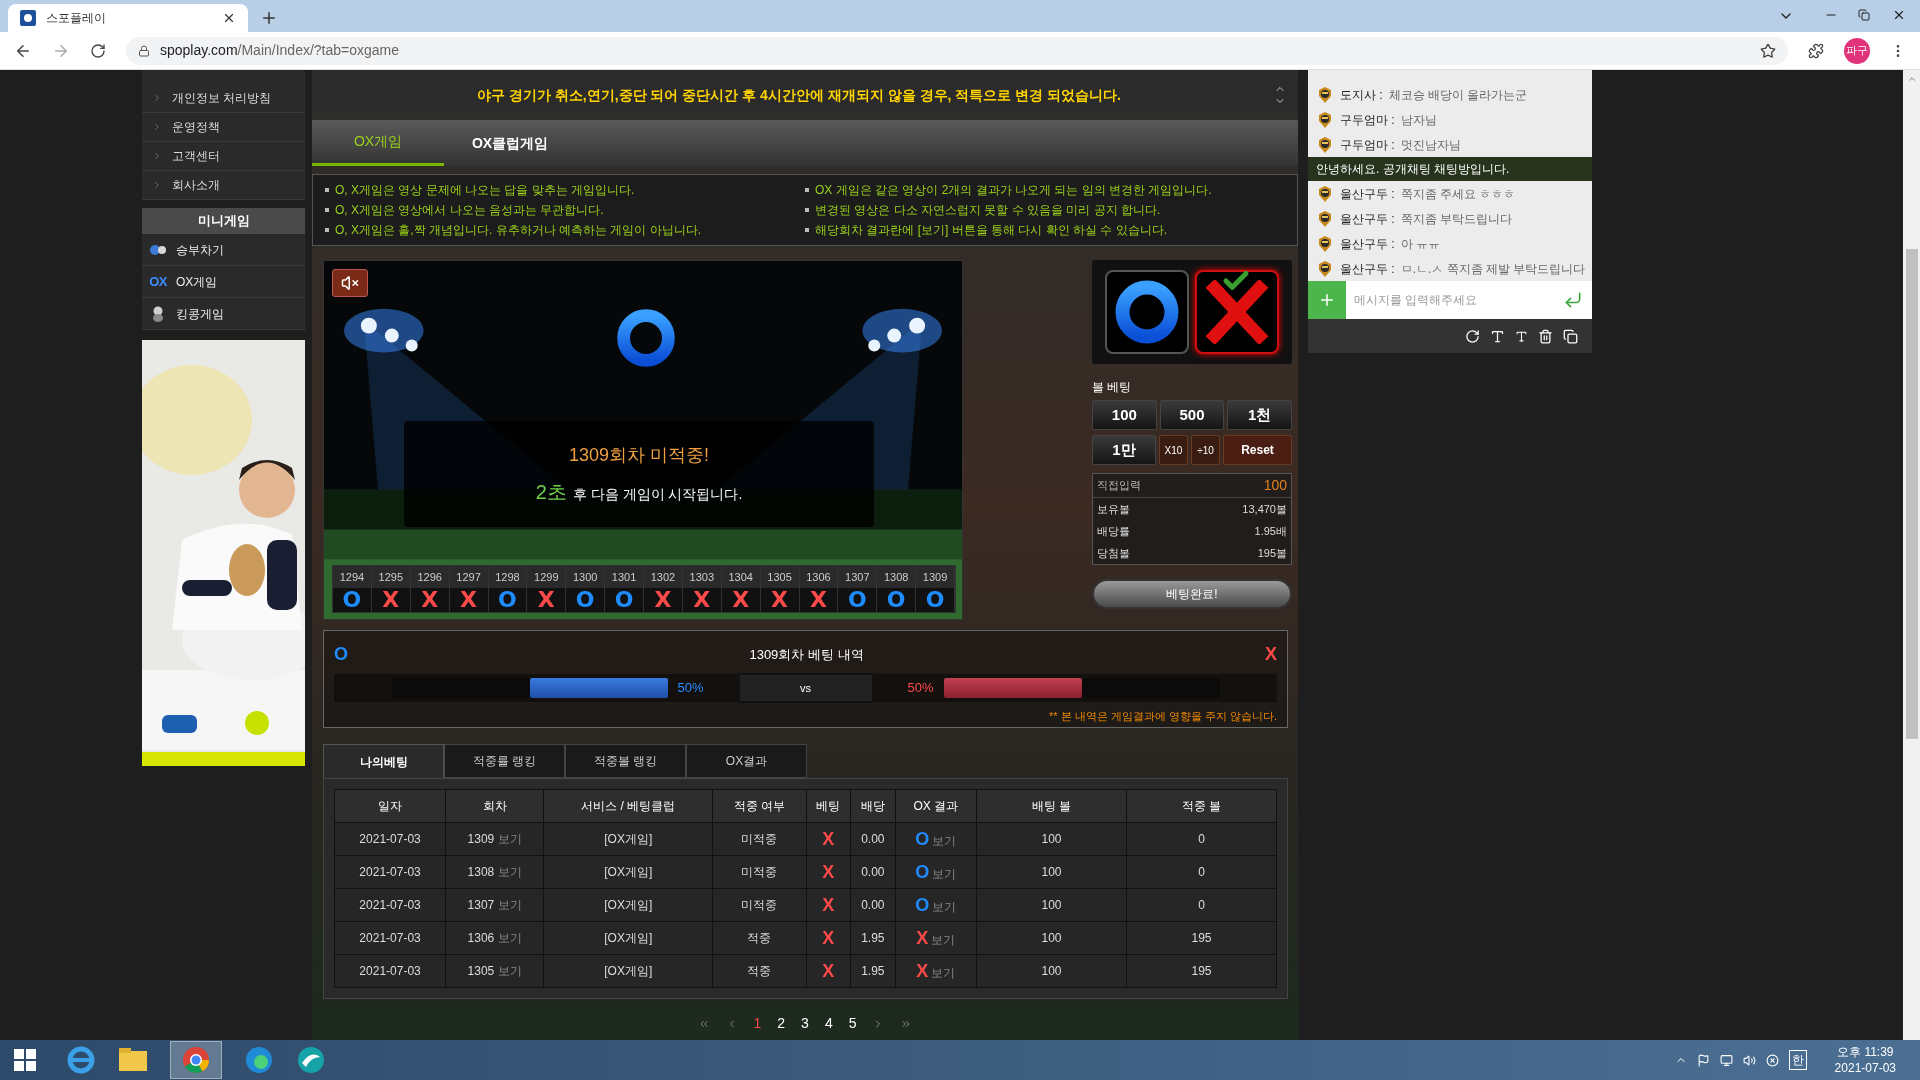 Image resolution: width=1920 pixels, height=1080 pixels. What do you see at coordinates (1865, 1060) in the screenshot?
I see `clock: 오후 11:39 2021-07-03` at bounding box center [1865, 1060].